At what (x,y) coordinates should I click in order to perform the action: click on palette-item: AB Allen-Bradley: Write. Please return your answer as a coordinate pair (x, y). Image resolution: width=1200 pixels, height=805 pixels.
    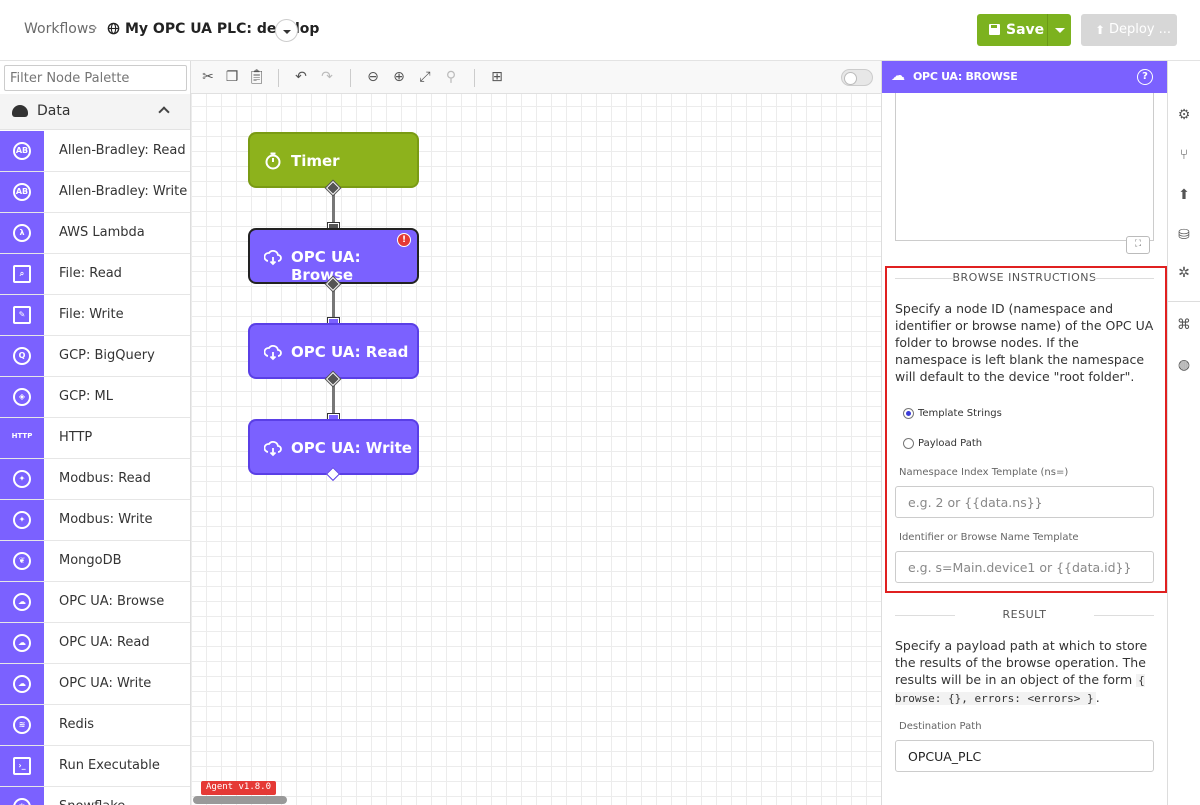
    Looking at the image, I should click on (95, 192).